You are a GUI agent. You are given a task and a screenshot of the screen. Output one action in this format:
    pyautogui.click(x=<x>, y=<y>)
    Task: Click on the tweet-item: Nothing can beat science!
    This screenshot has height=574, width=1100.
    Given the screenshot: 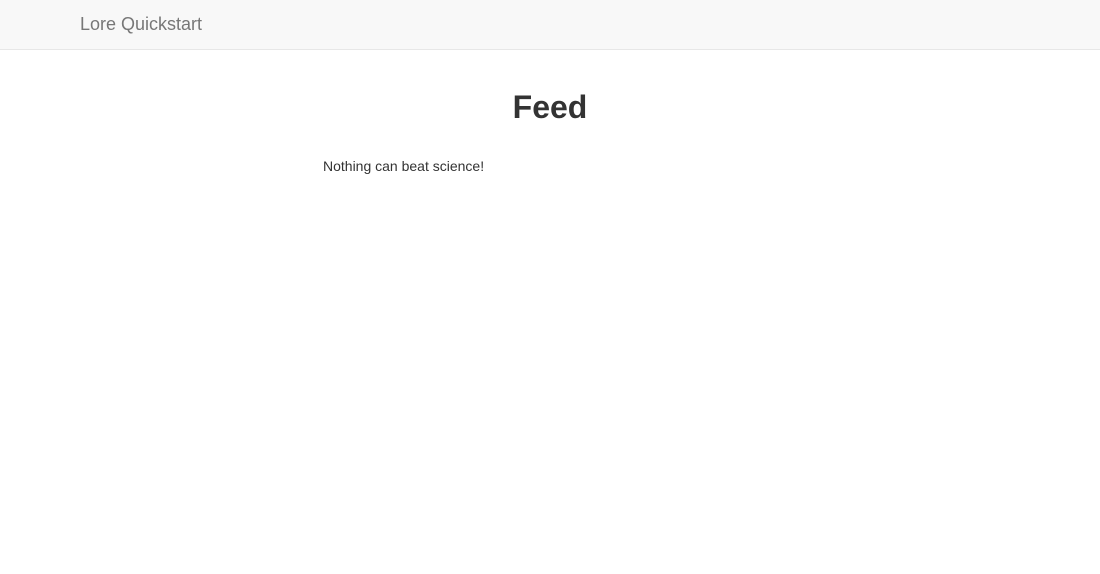 What is the action you would take?
    pyautogui.click(x=550, y=166)
    